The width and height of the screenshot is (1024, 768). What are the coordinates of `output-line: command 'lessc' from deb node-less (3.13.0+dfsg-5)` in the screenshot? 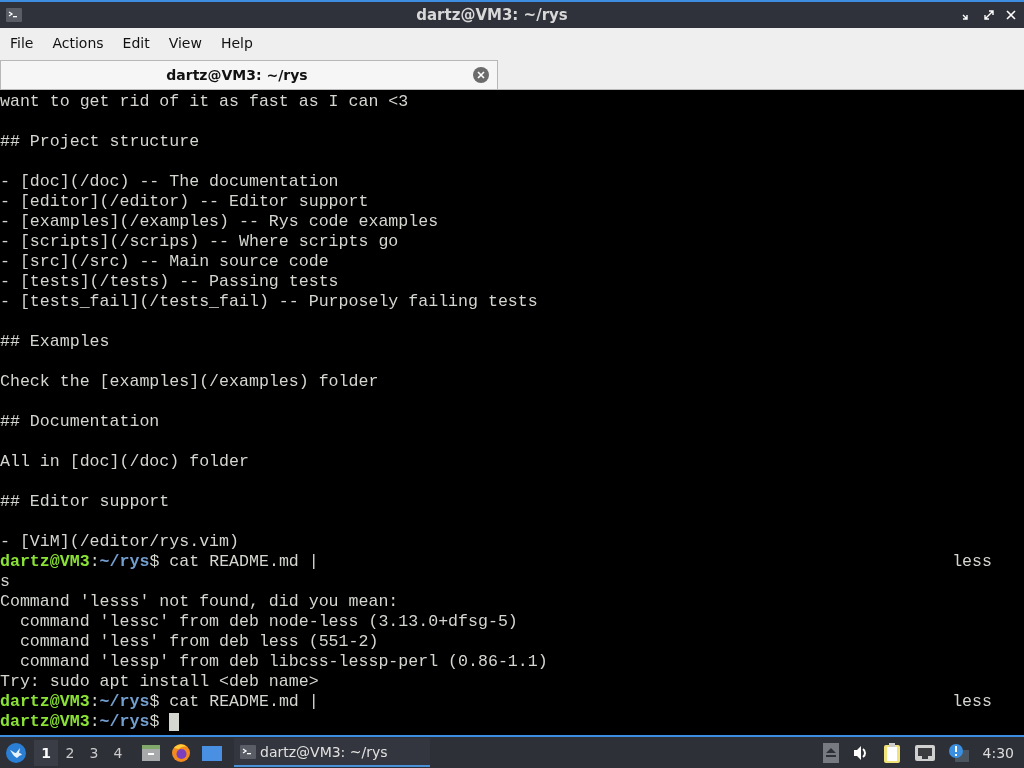 It's located at (268, 622).